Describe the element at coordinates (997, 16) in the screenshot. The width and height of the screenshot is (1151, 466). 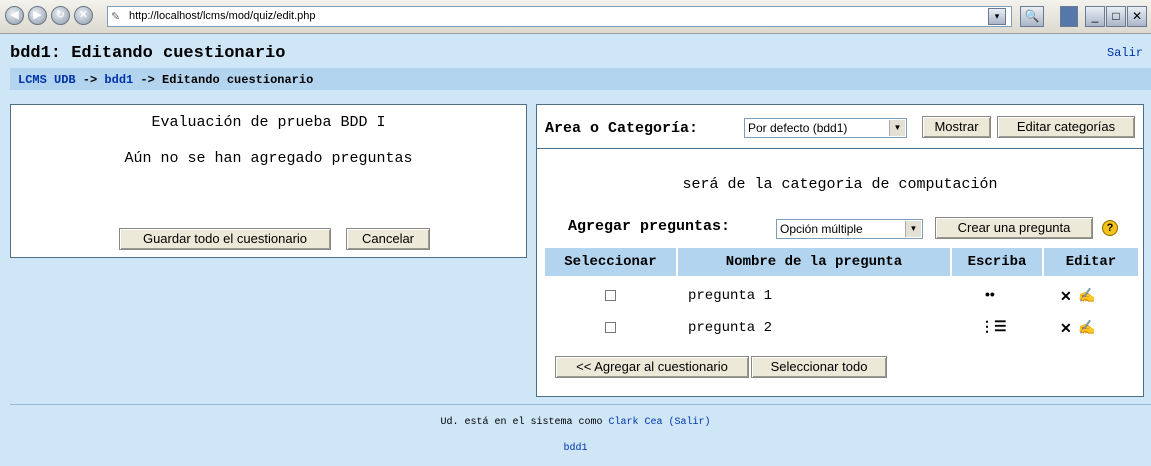
I see `dropdown-icon: ▾` at that location.